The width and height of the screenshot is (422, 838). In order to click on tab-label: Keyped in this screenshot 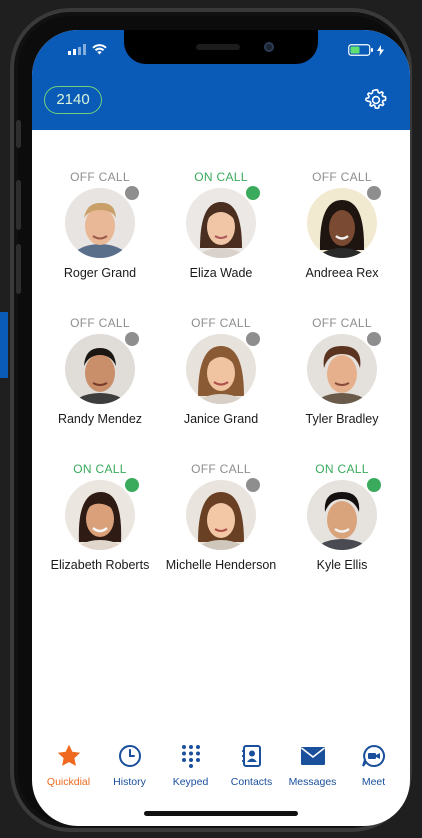, I will do `click(190, 782)`.